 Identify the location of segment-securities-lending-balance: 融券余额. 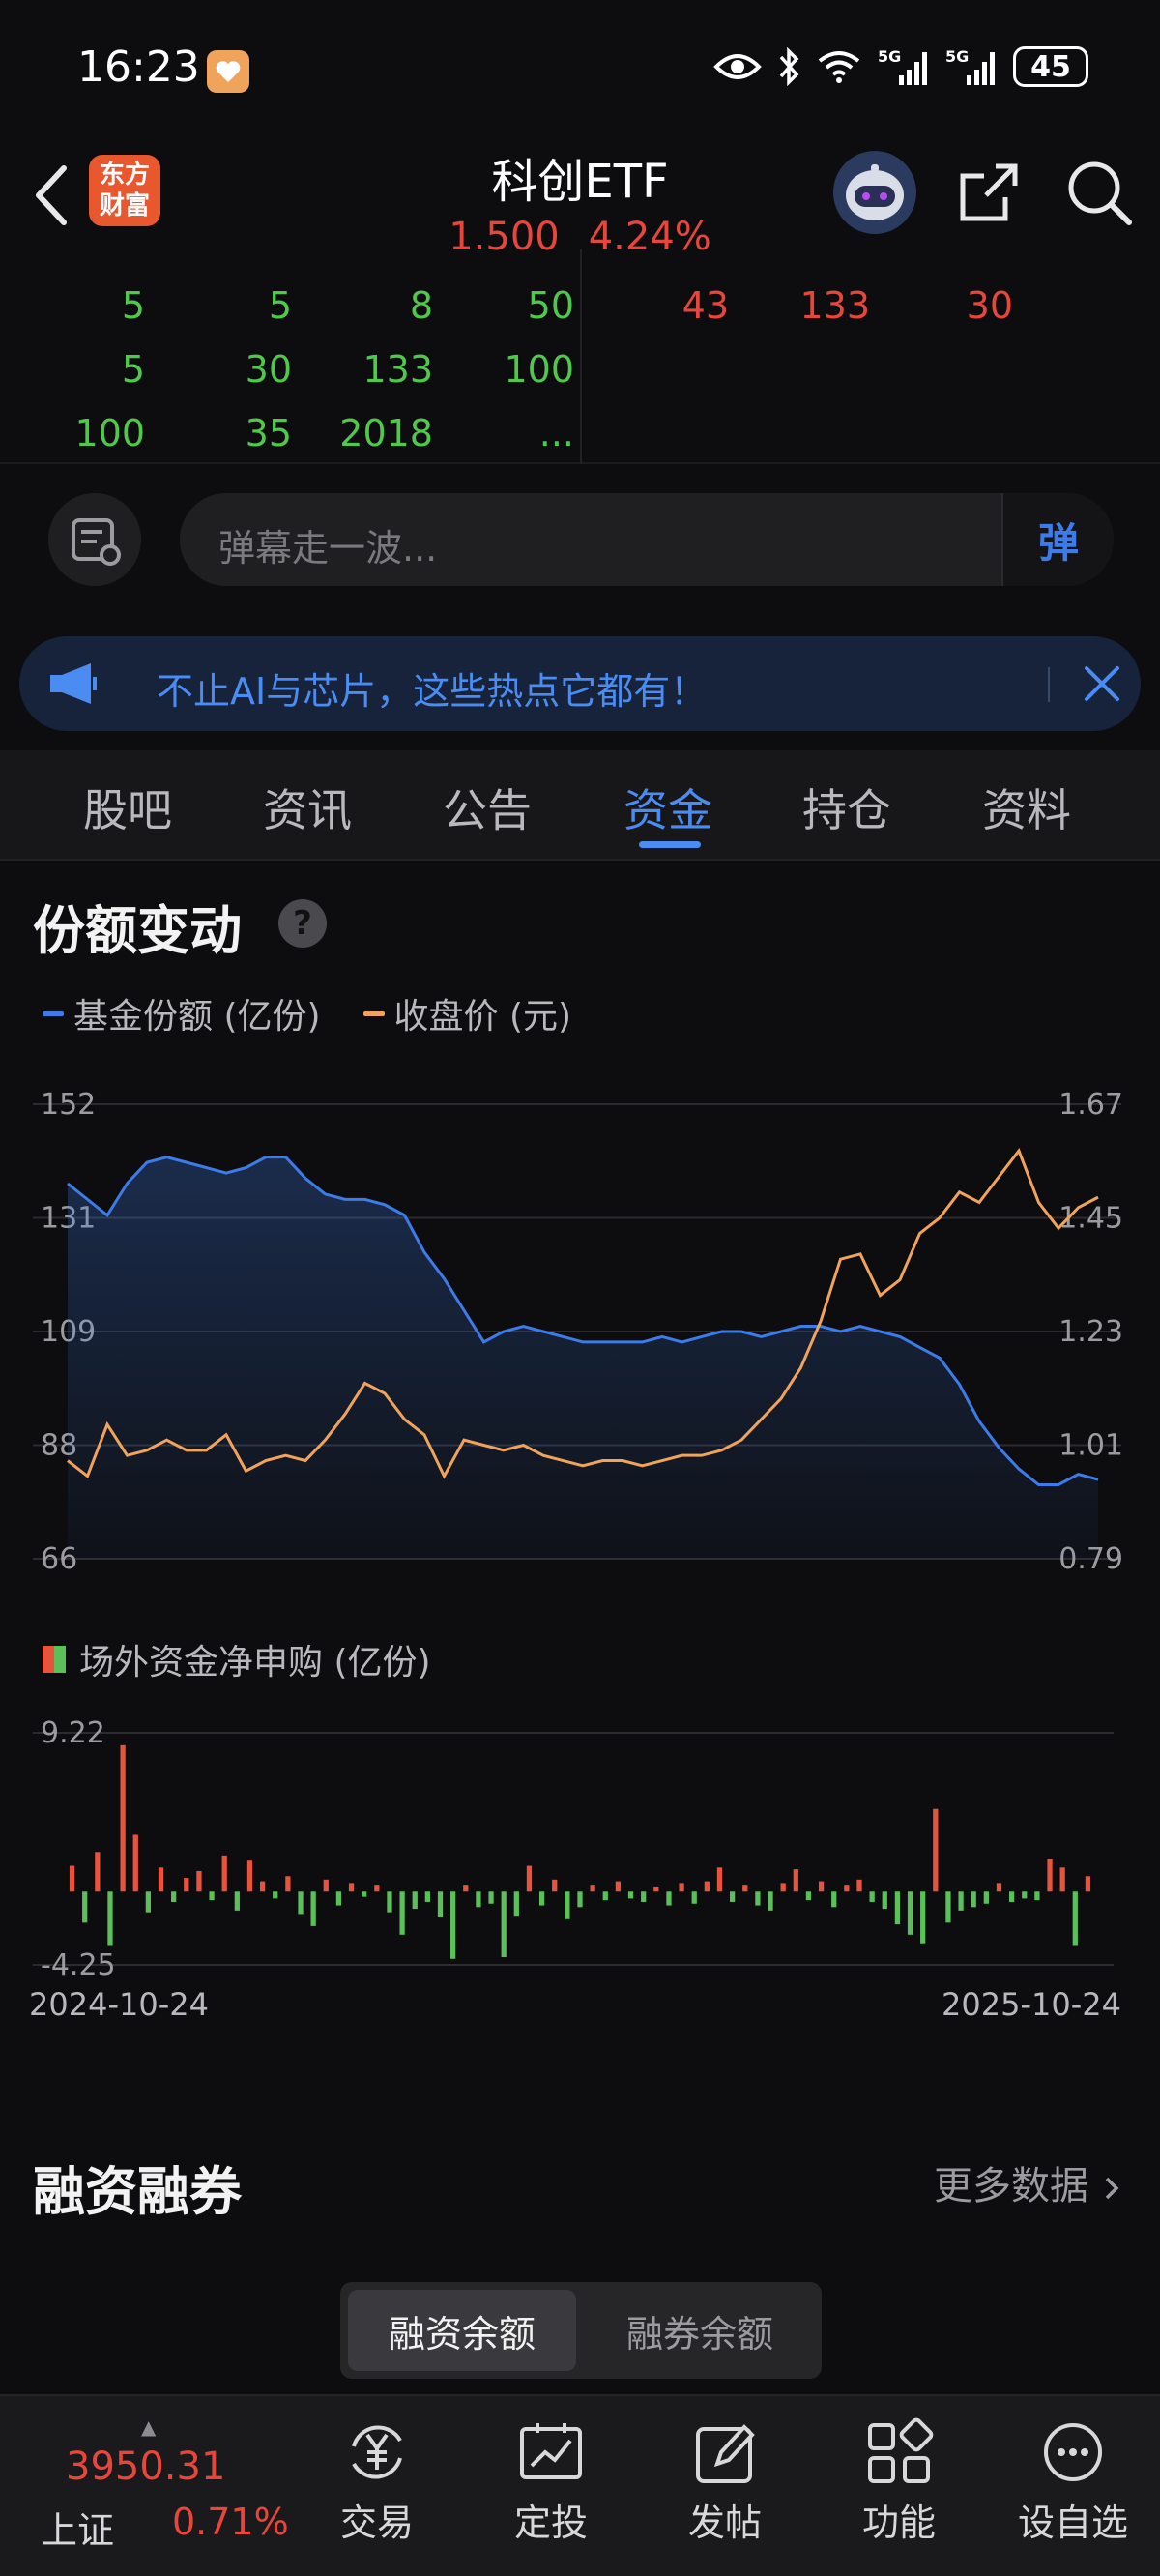
(700, 2330).